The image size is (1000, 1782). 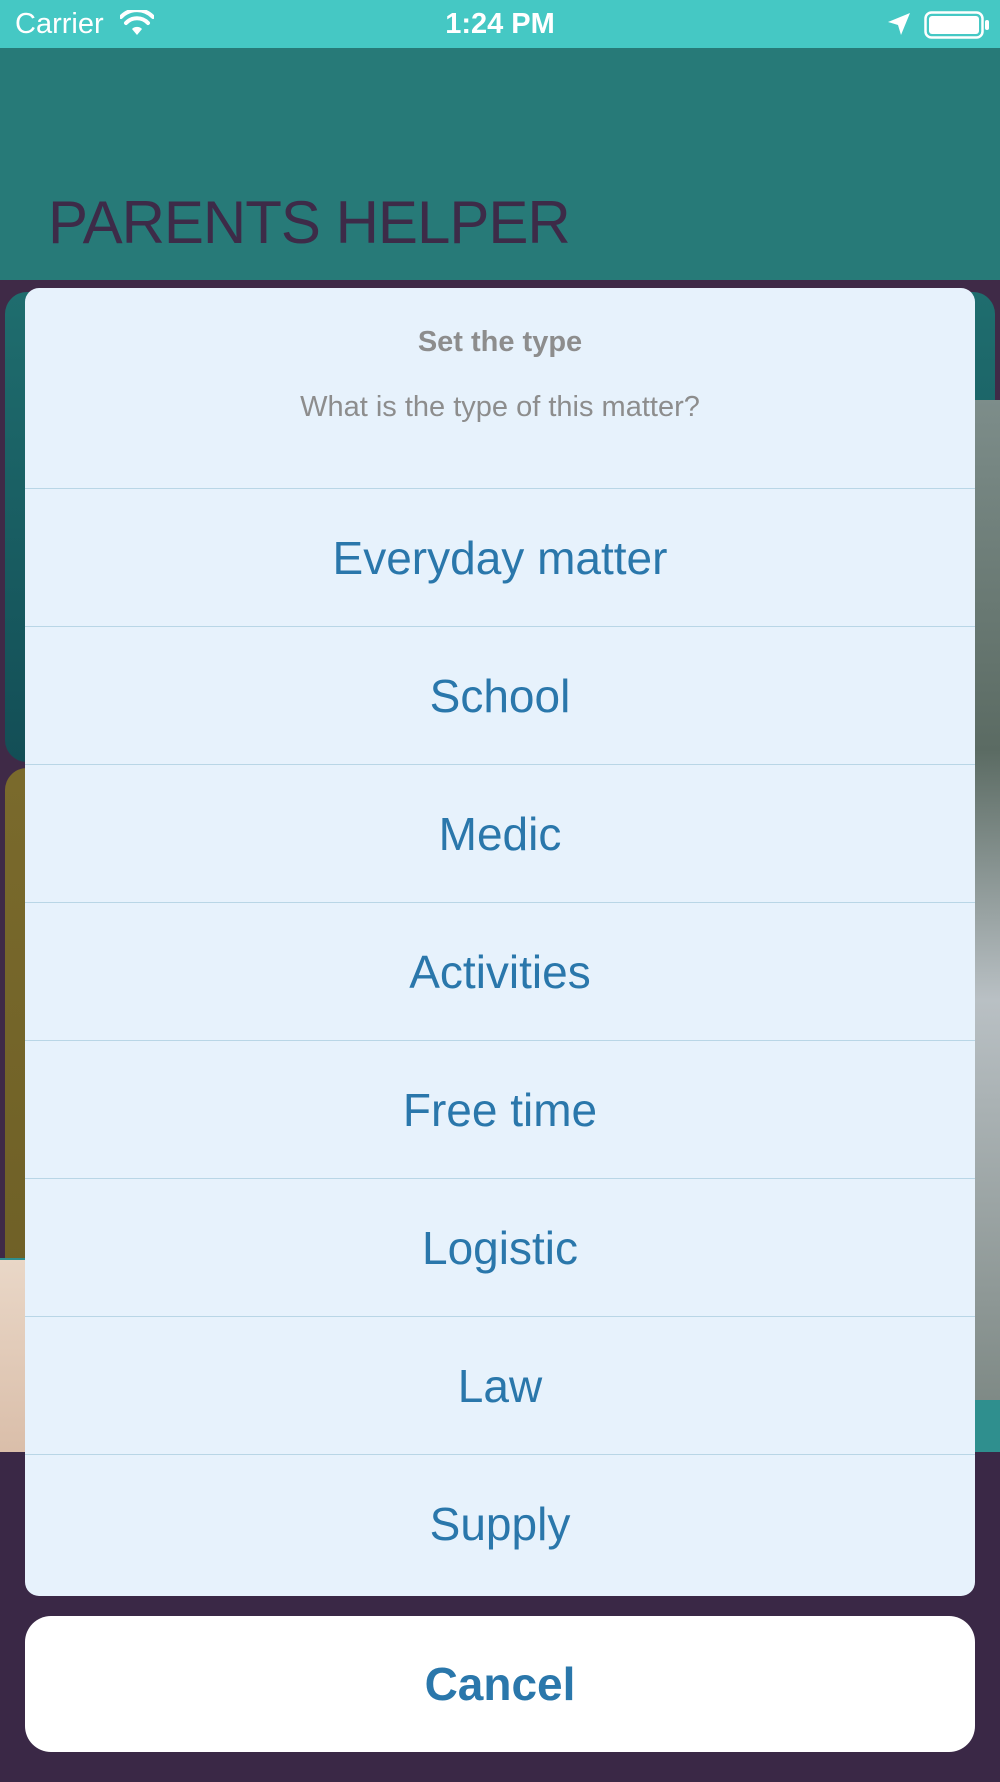 I want to click on option-school: School, so click(x=500, y=696).